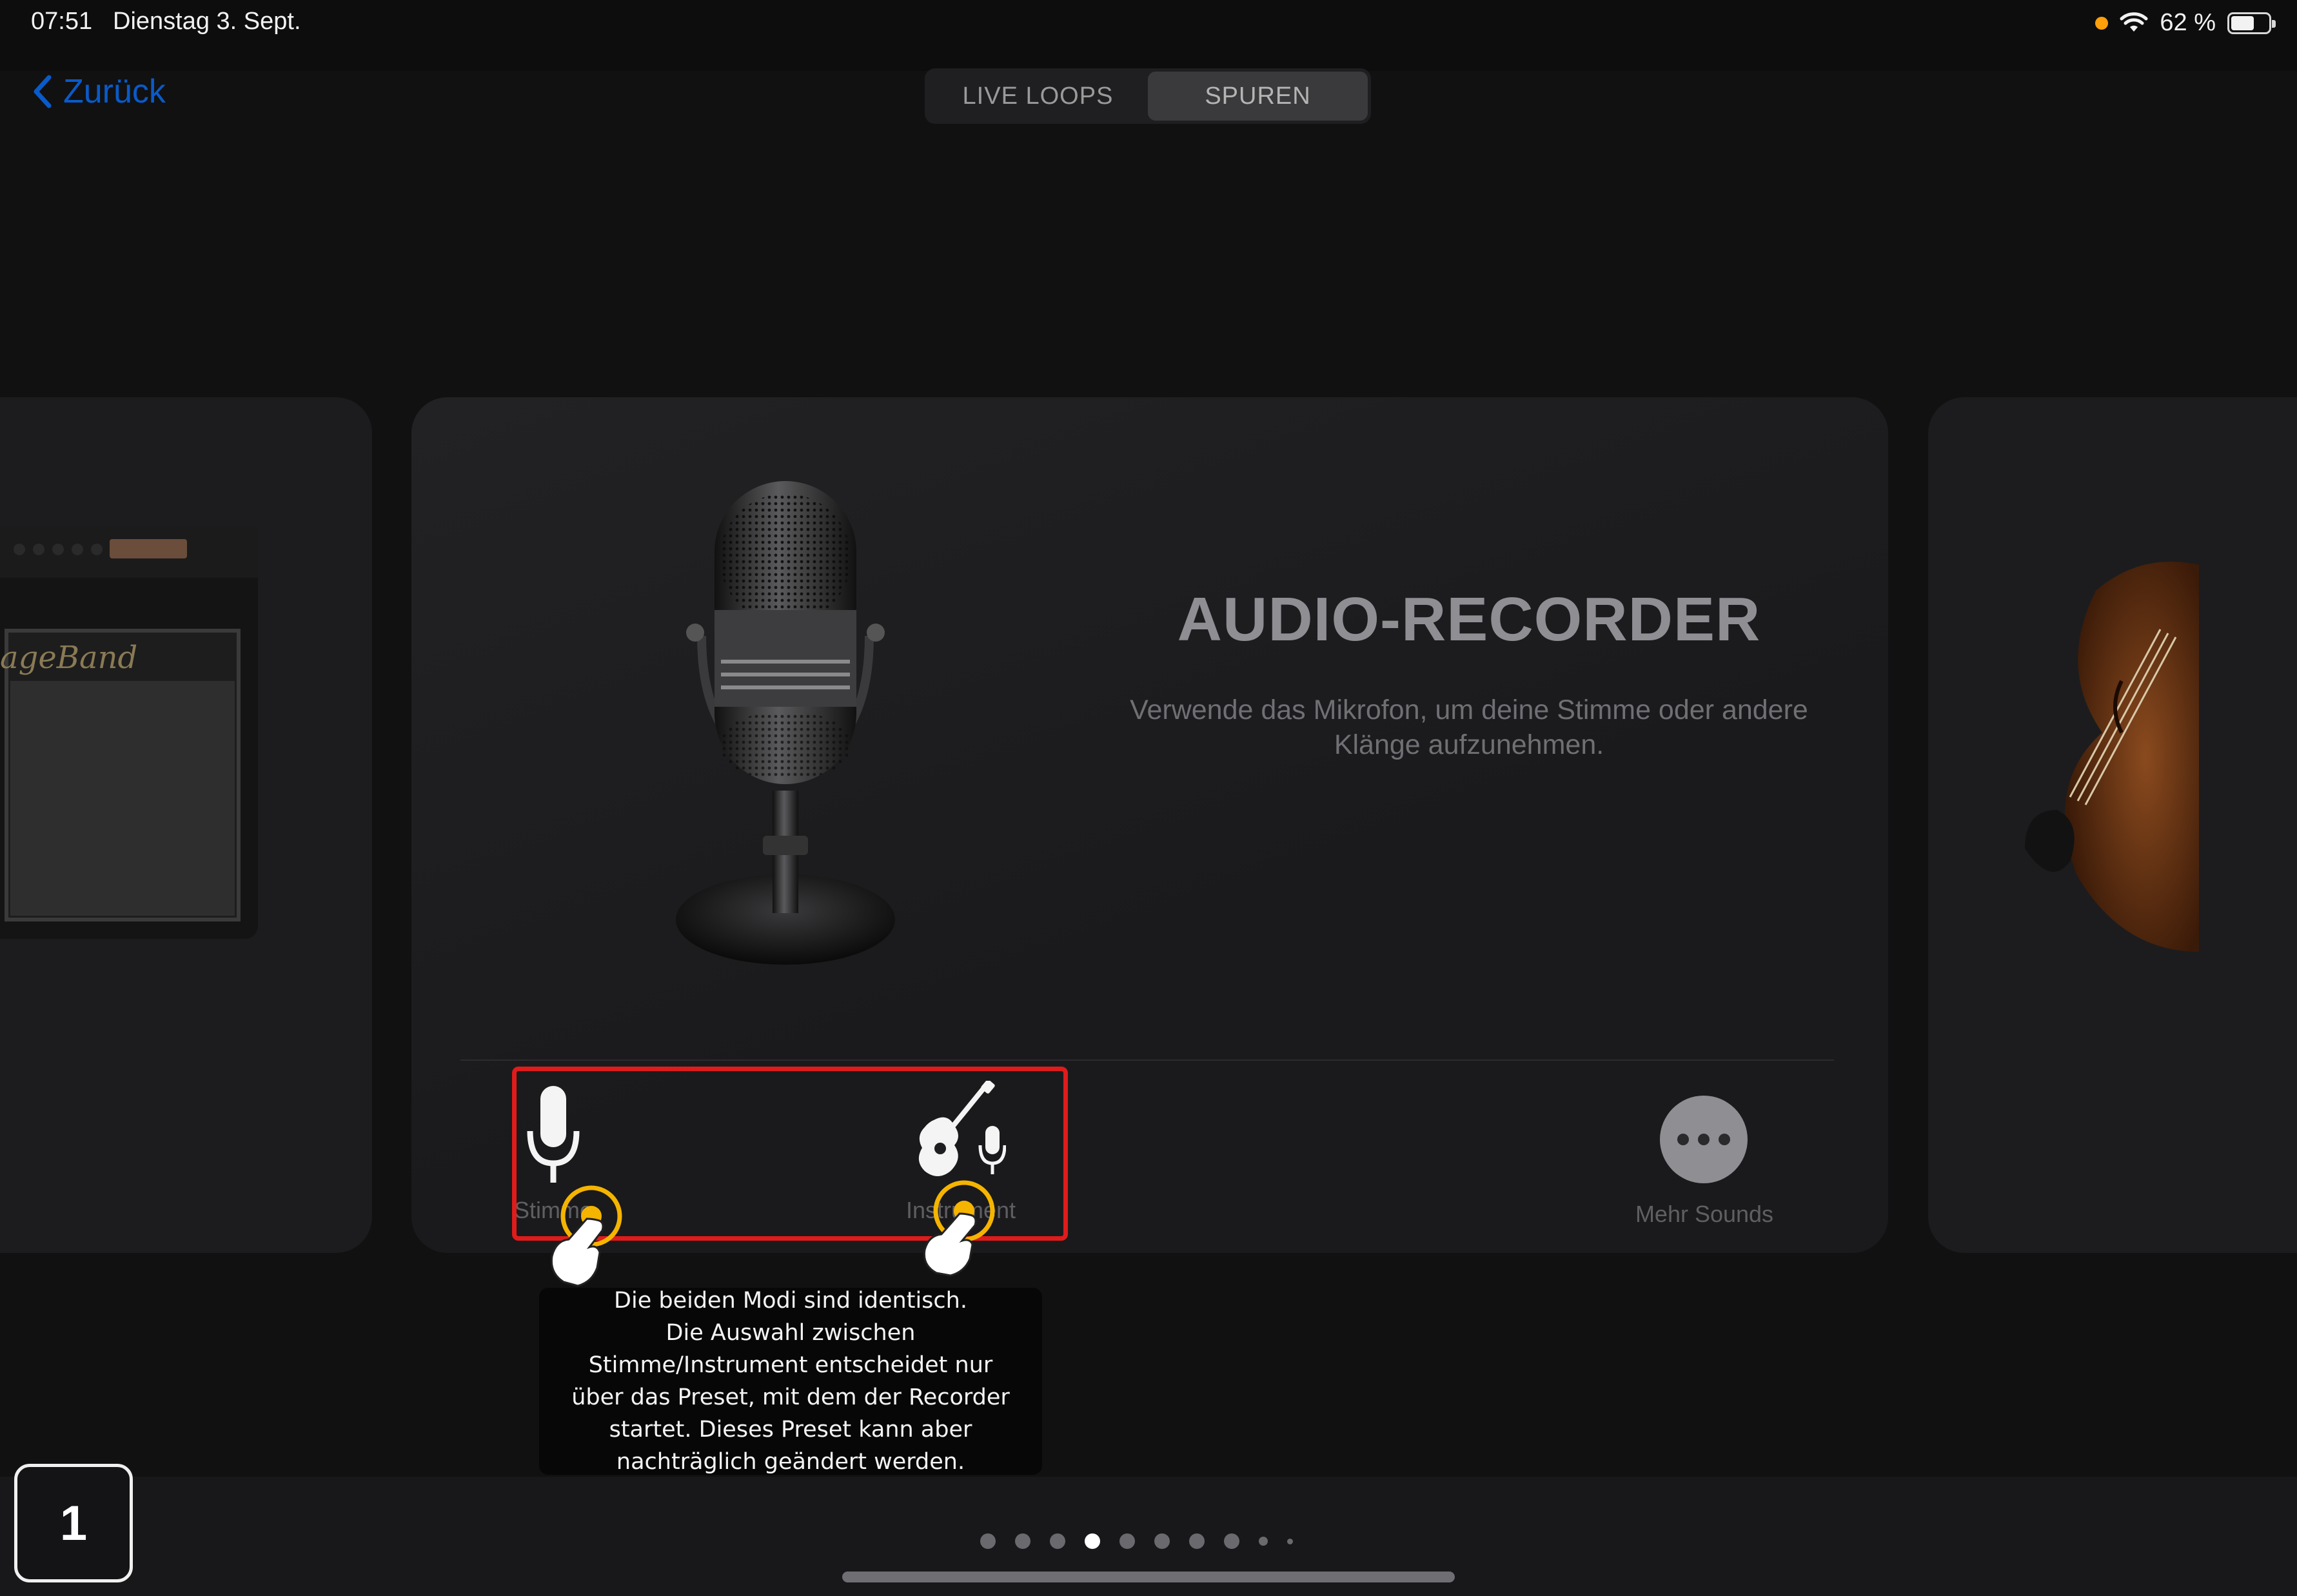 This screenshot has height=1596, width=2297. What do you see at coordinates (2112, 757) in the screenshot?
I see `violin-image` at bounding box center [2112, 757].